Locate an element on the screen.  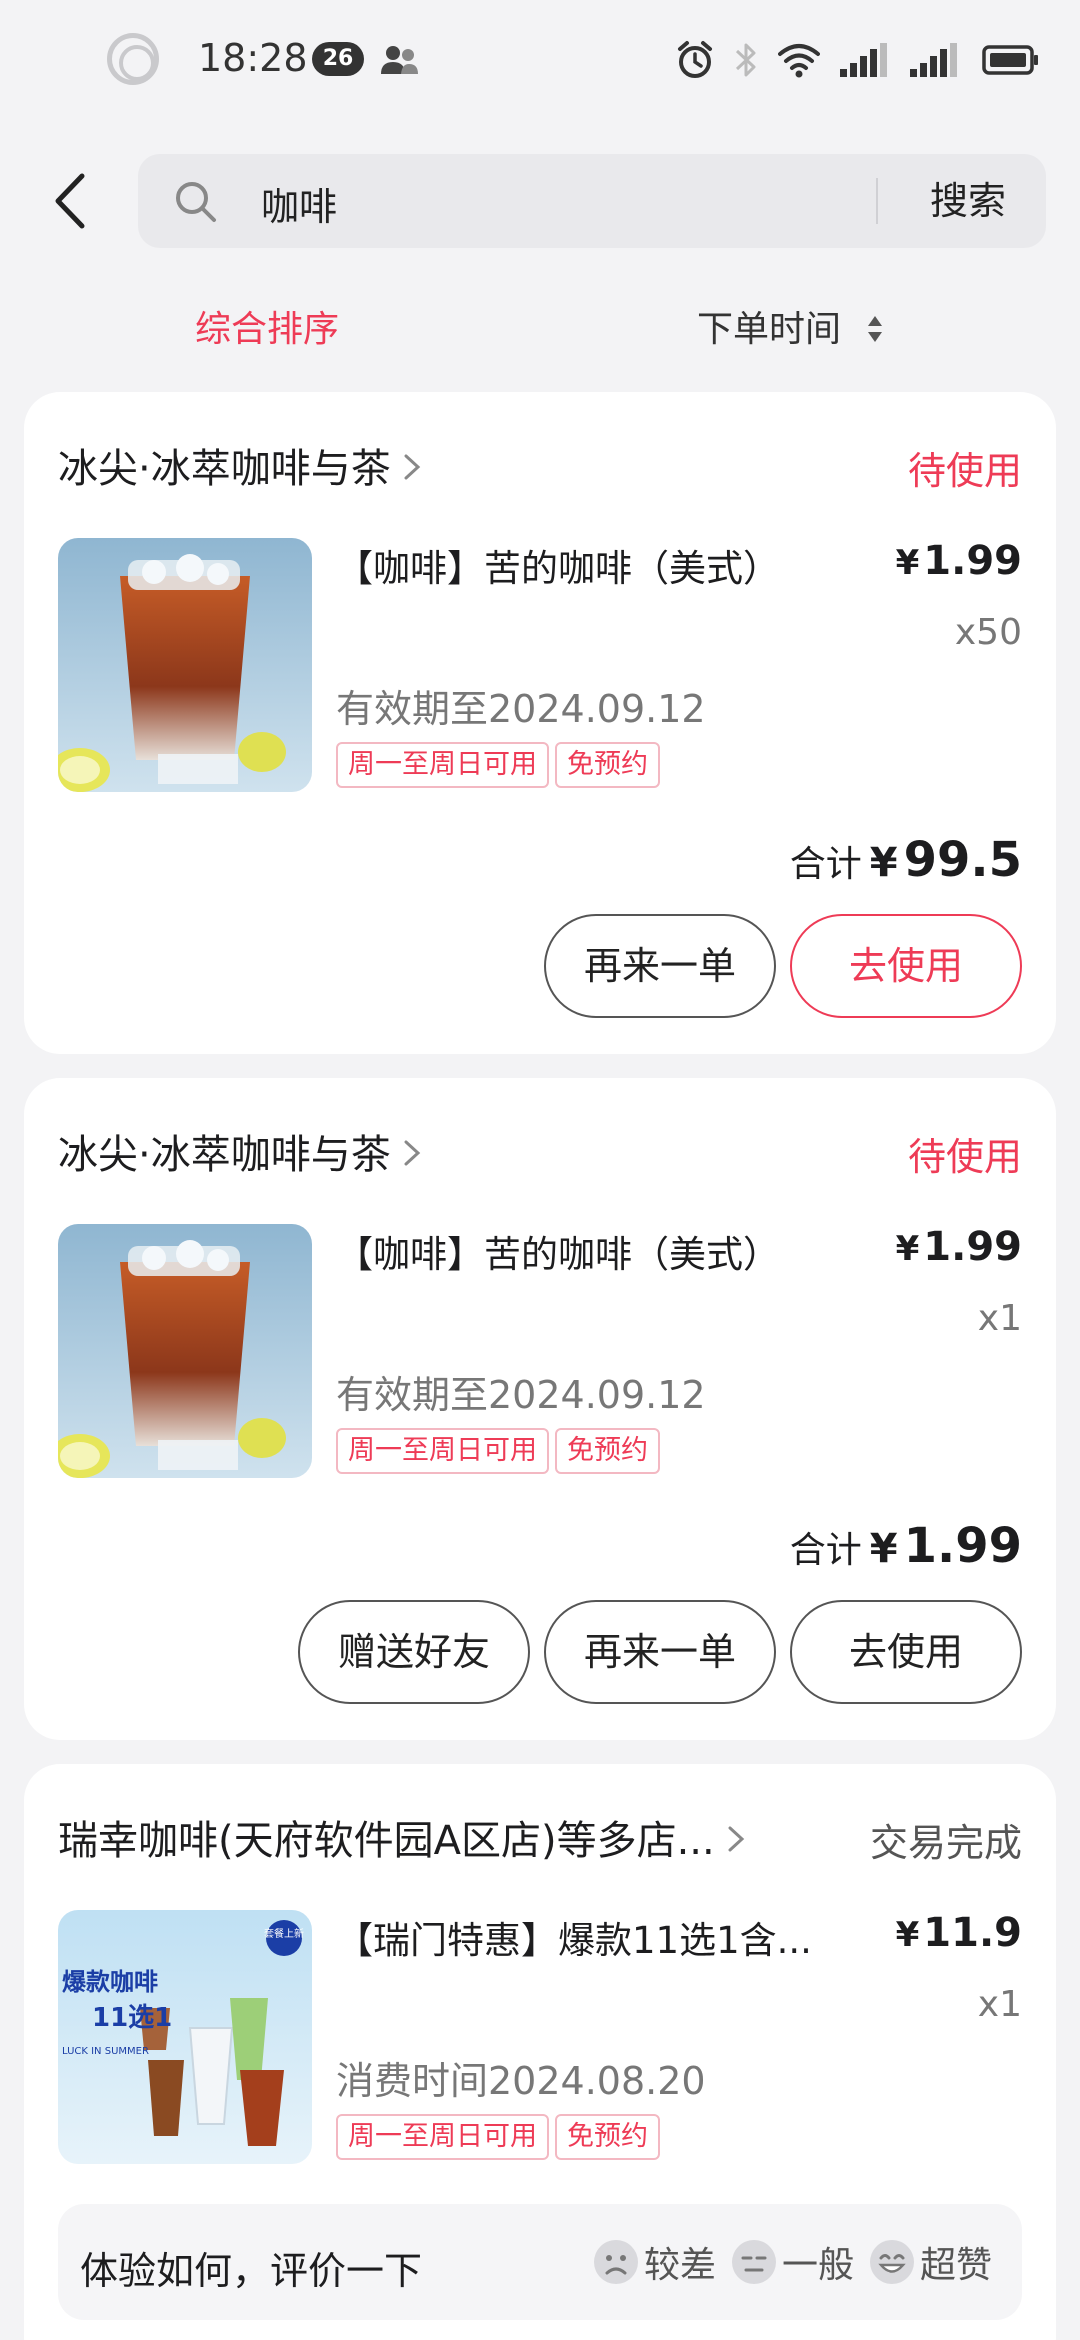
total-amount: 99.5 is located at coordinates (962, 860).